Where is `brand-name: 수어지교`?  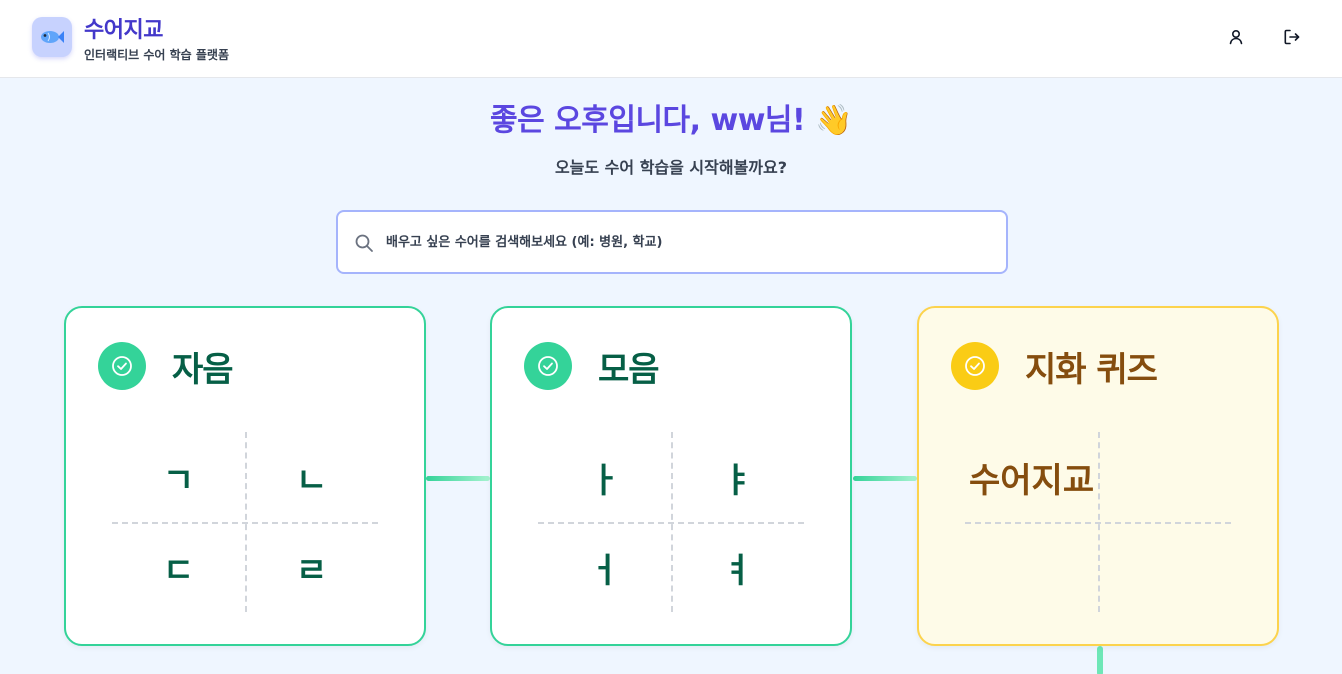
brand-name: 수어지교 is located at coordinates (123, 28).